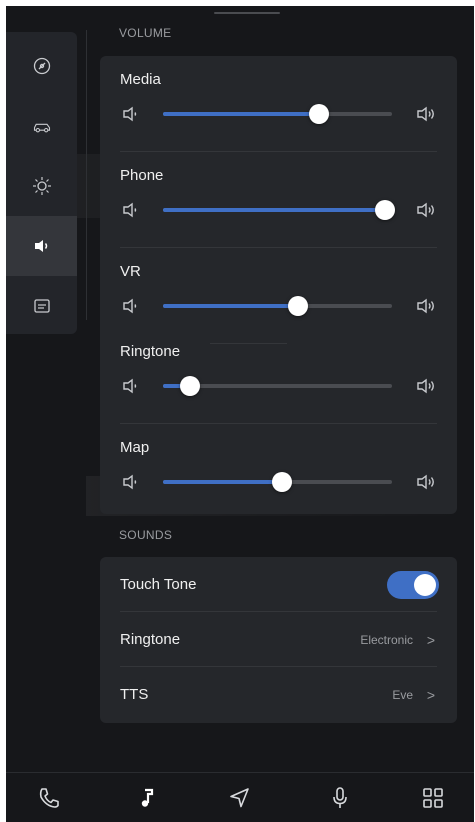  I want to click on sidebar-divider, so click(86, 175).